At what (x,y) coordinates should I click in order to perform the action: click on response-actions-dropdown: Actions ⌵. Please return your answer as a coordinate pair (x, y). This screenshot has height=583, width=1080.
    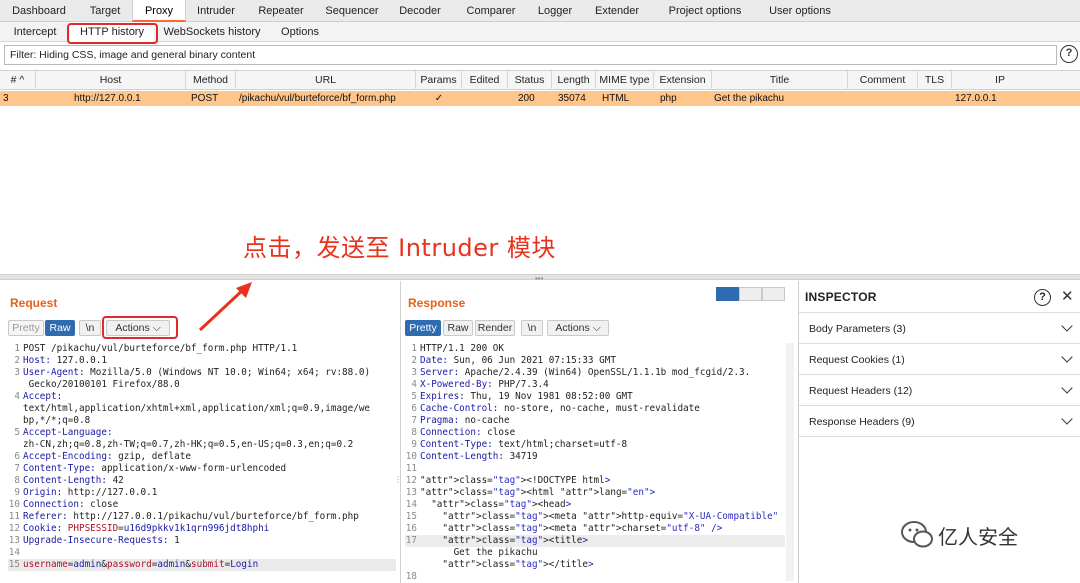
    Looking at the image, I should click on (578, 328).